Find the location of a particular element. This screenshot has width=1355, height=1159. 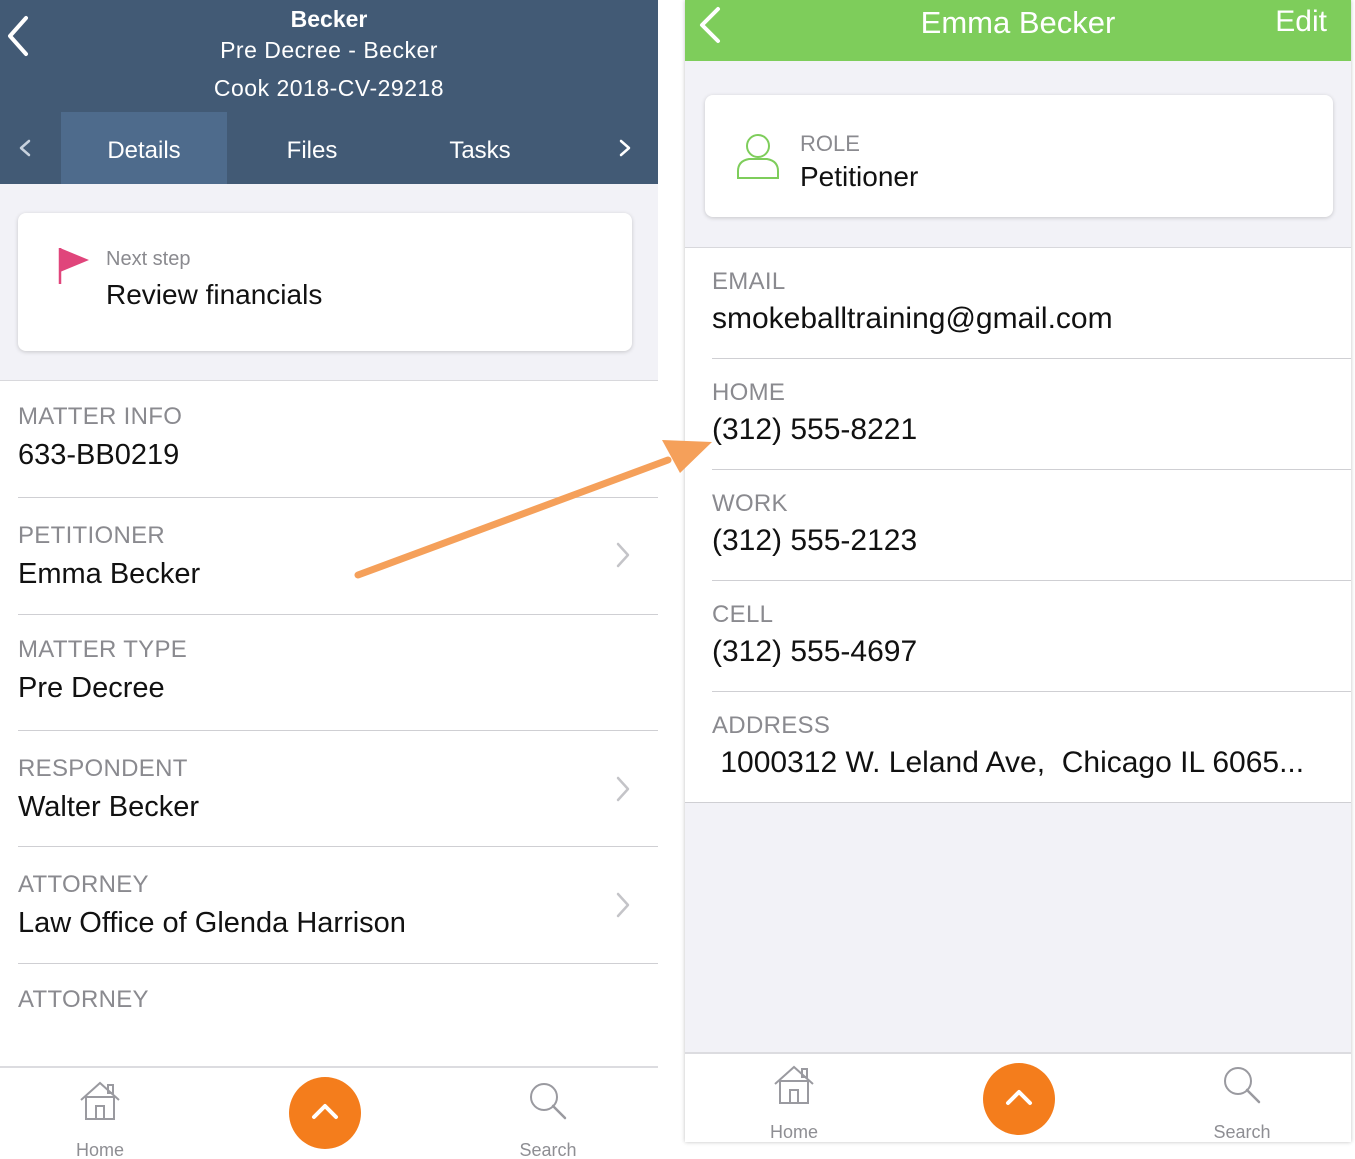

row-label: WORK is located at coordinates (750, 503).